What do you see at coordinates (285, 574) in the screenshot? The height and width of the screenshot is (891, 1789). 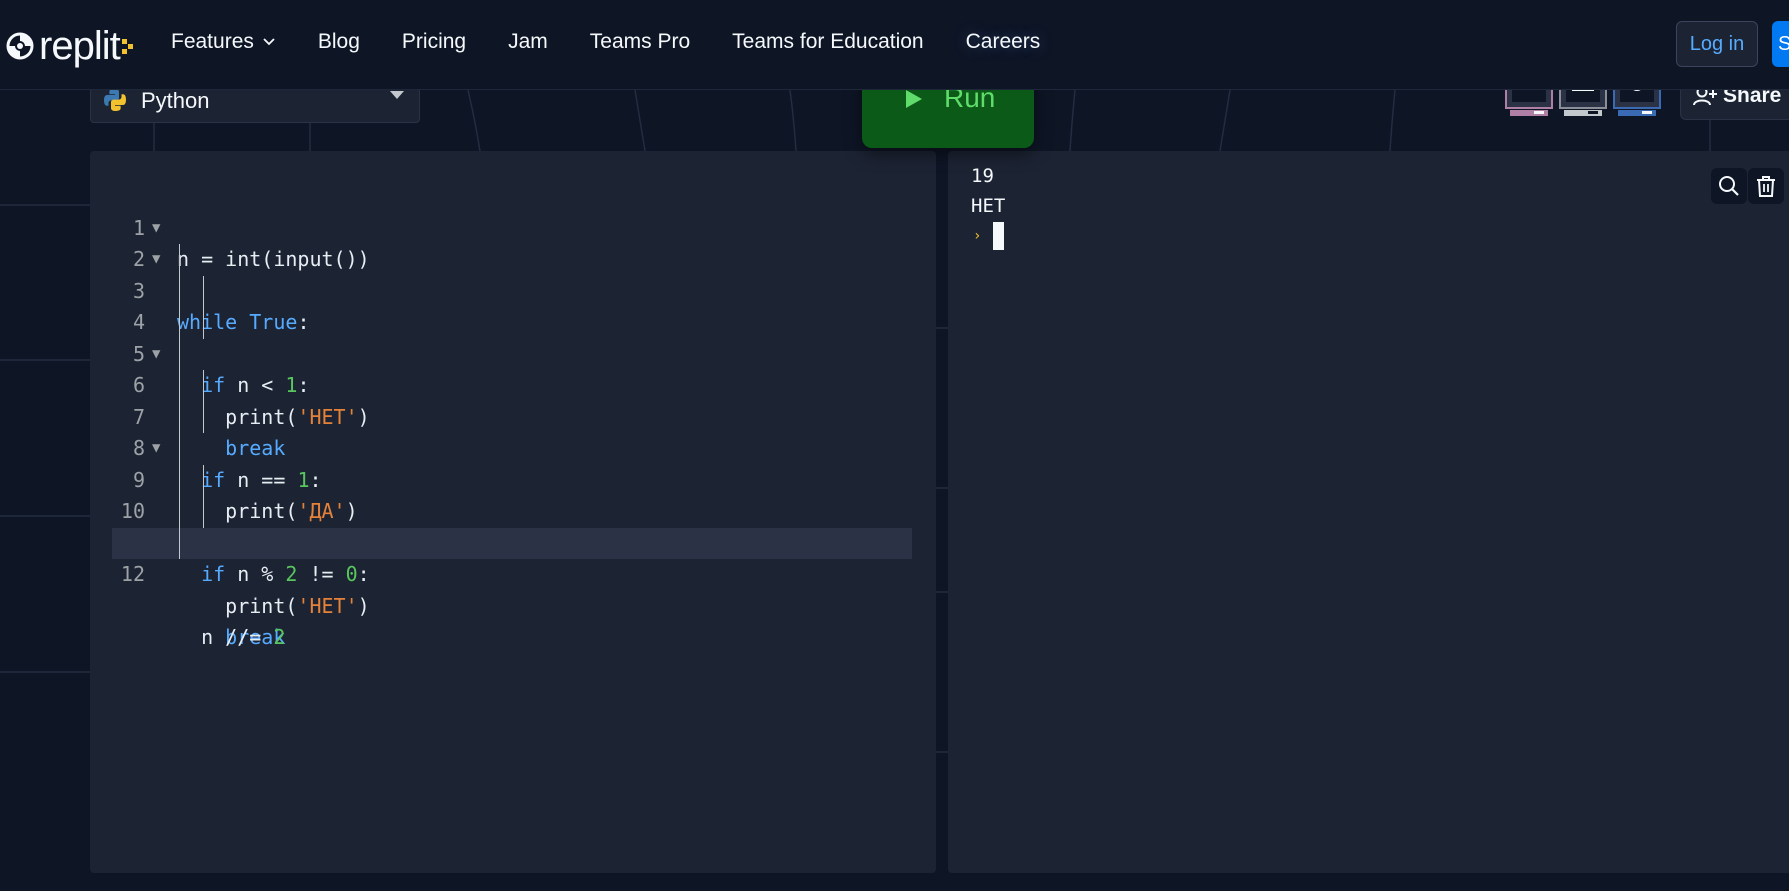 I see `code-text: if n % 2 != 0:` at bounding box center [285, 574].